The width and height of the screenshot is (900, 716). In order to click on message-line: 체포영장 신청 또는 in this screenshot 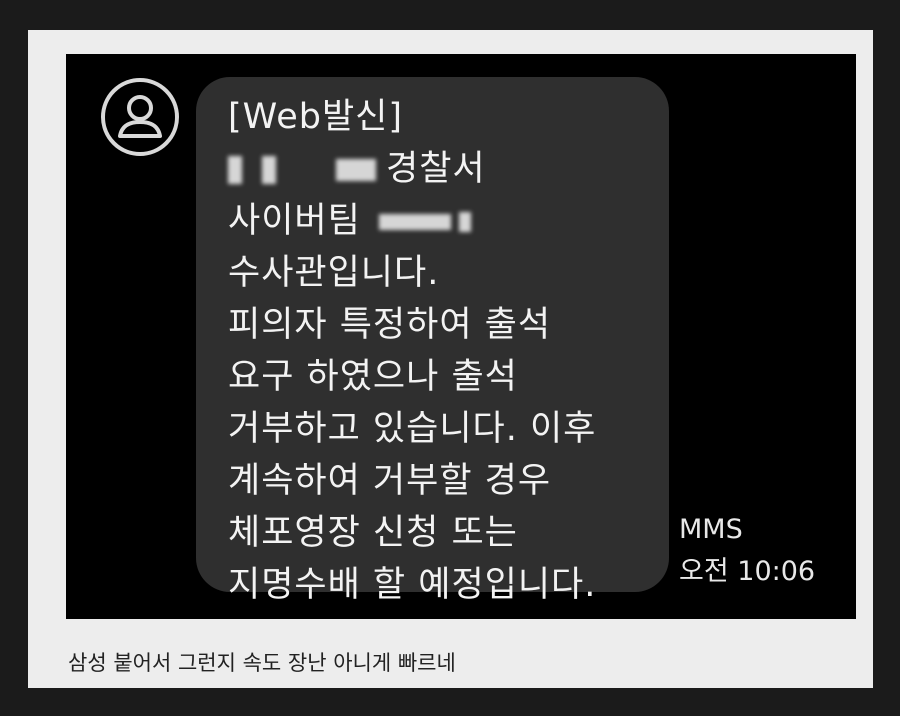, I will do `click(373, 533)`.